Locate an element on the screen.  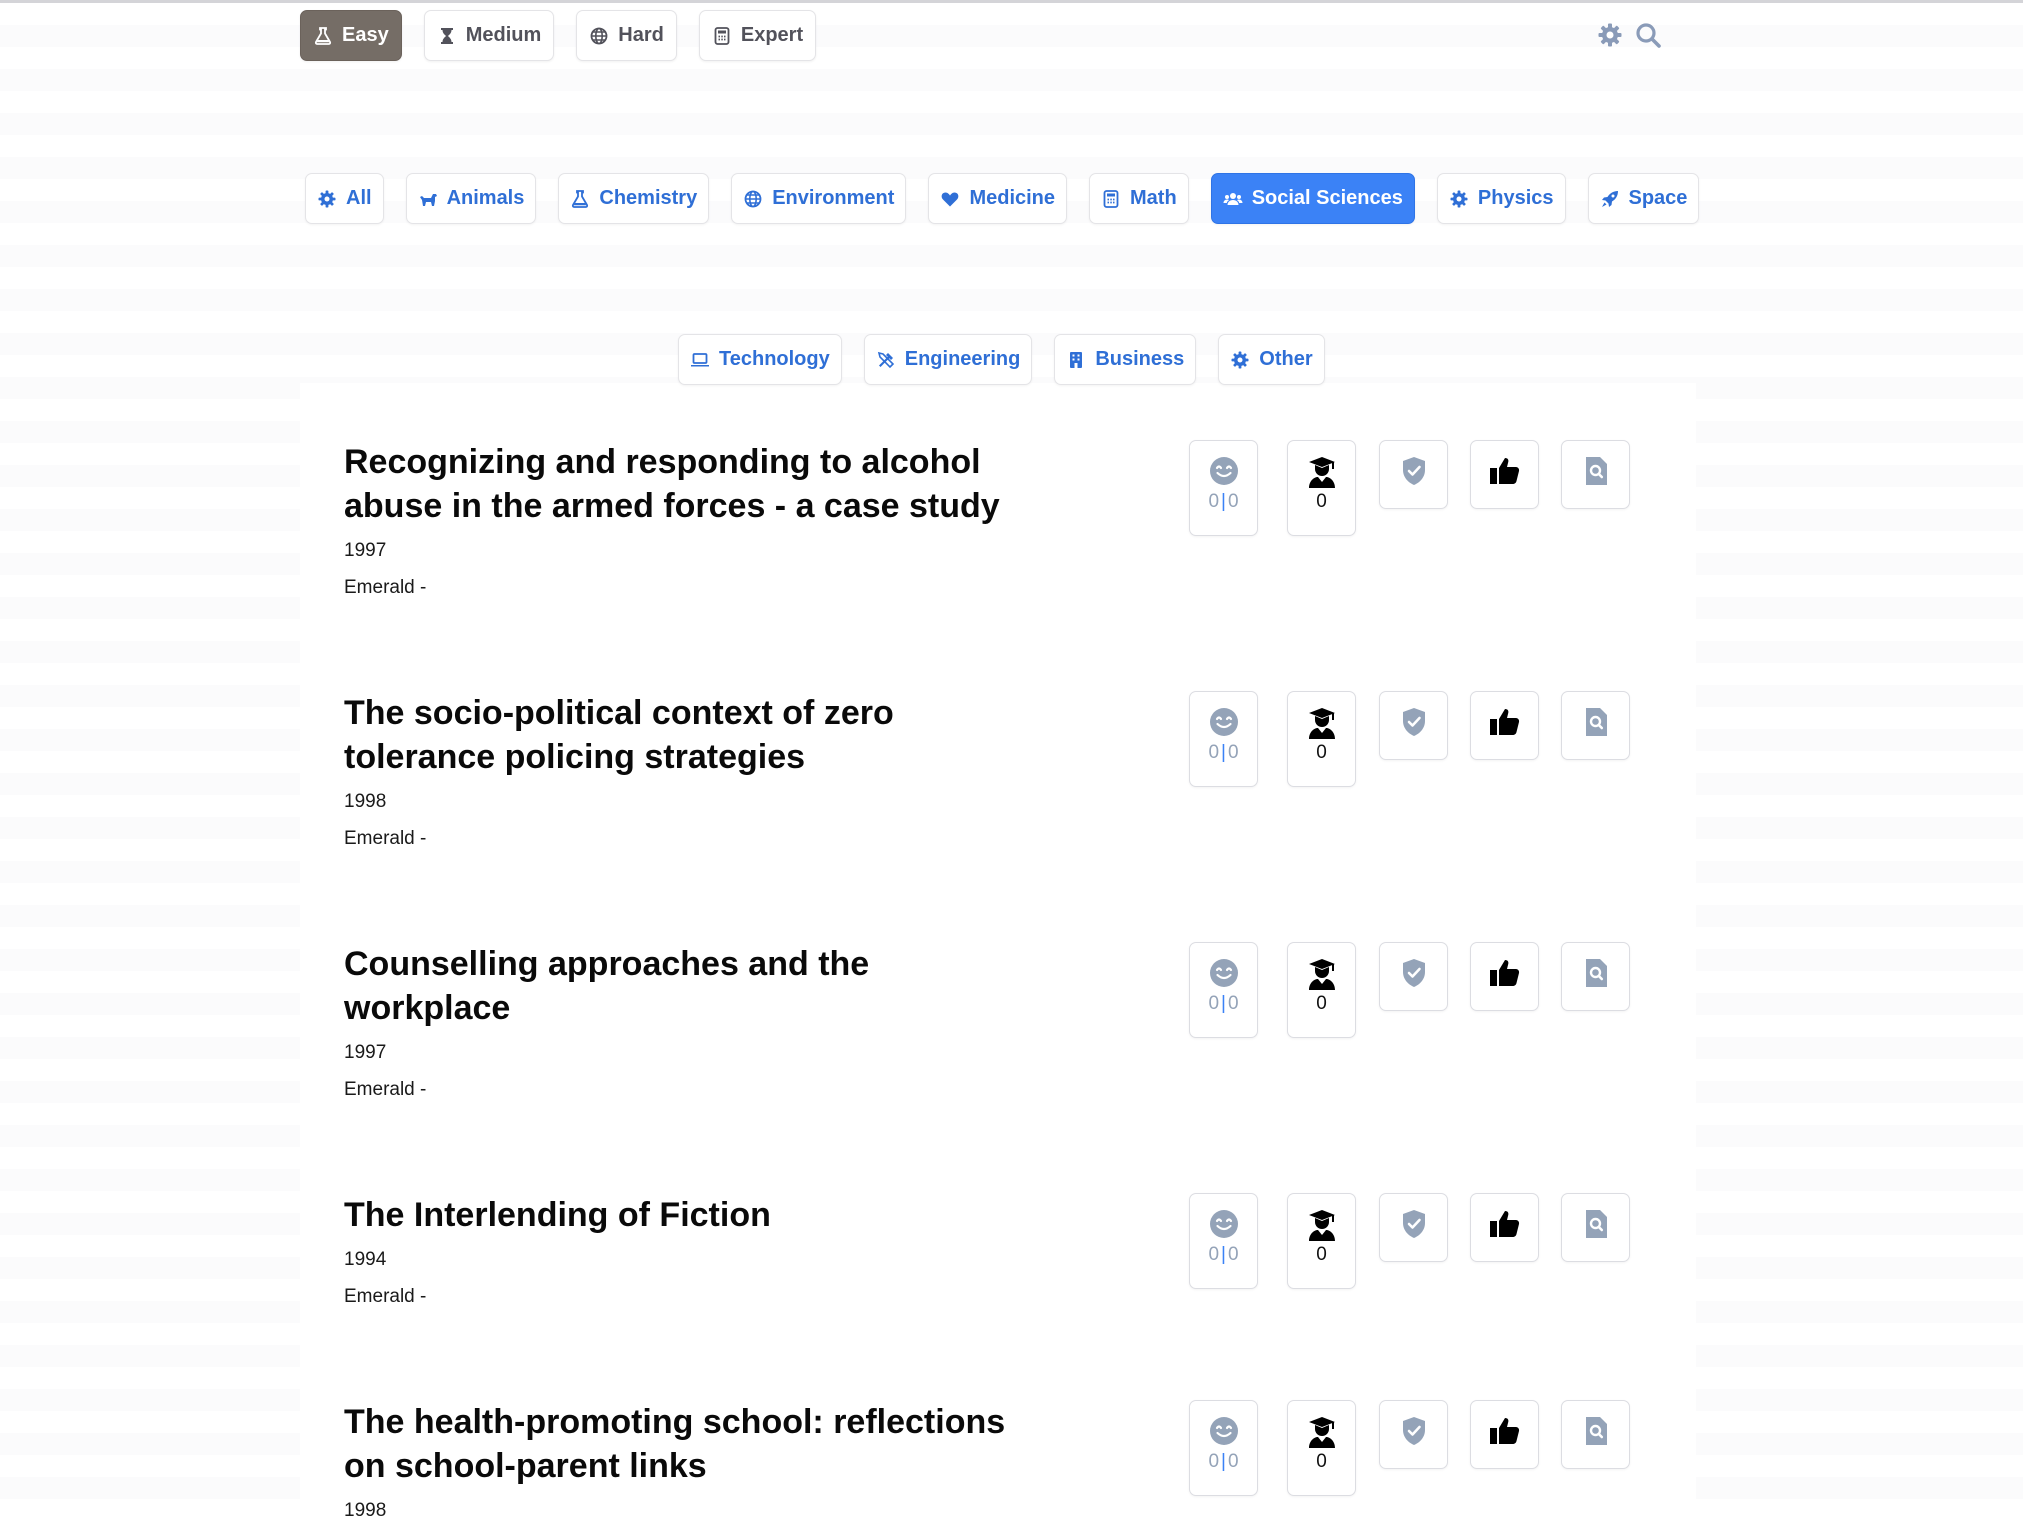
difficulty-easy-label: Easy is located at coordinates (365, 35).